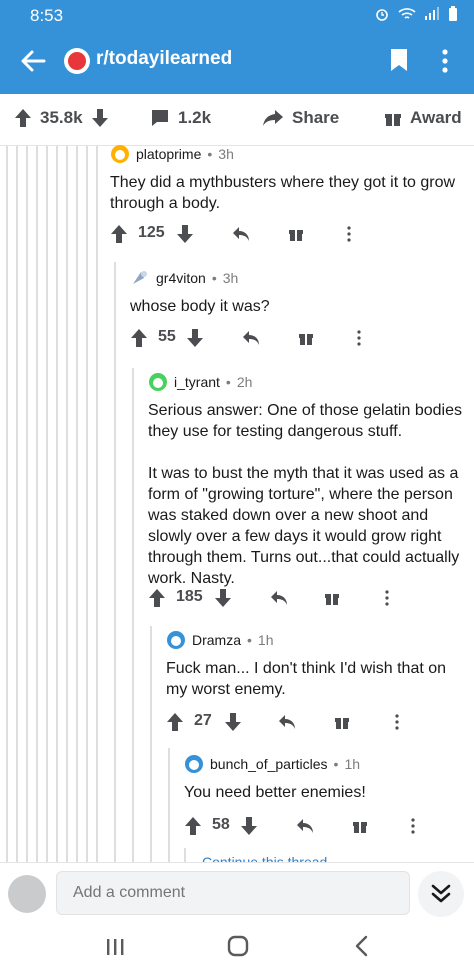  Describe the element at coordinates (226, 154) in the screenshot. I see `comment-age: 3h` at that location.